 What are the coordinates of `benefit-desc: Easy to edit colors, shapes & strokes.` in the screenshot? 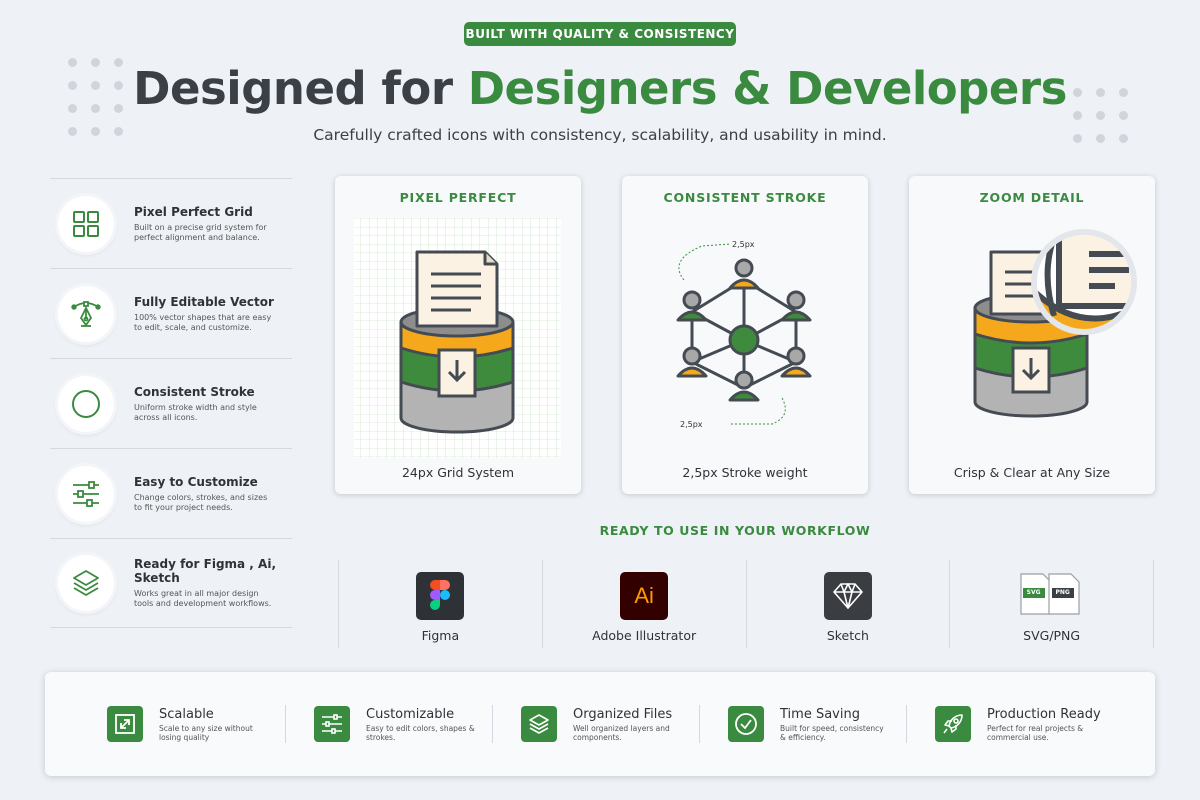 It's located at (420, 732).